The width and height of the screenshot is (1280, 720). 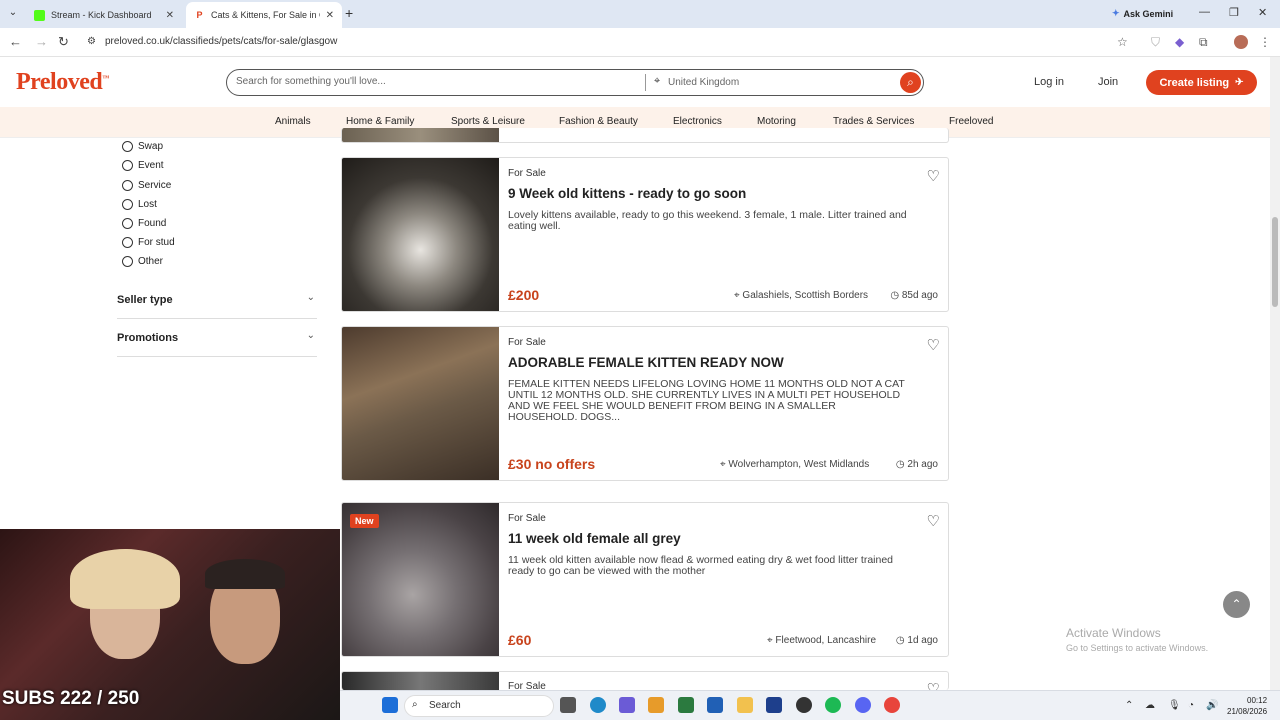 I want to click on nav-item-electronics: Electronics, so click(x=697, y=121).